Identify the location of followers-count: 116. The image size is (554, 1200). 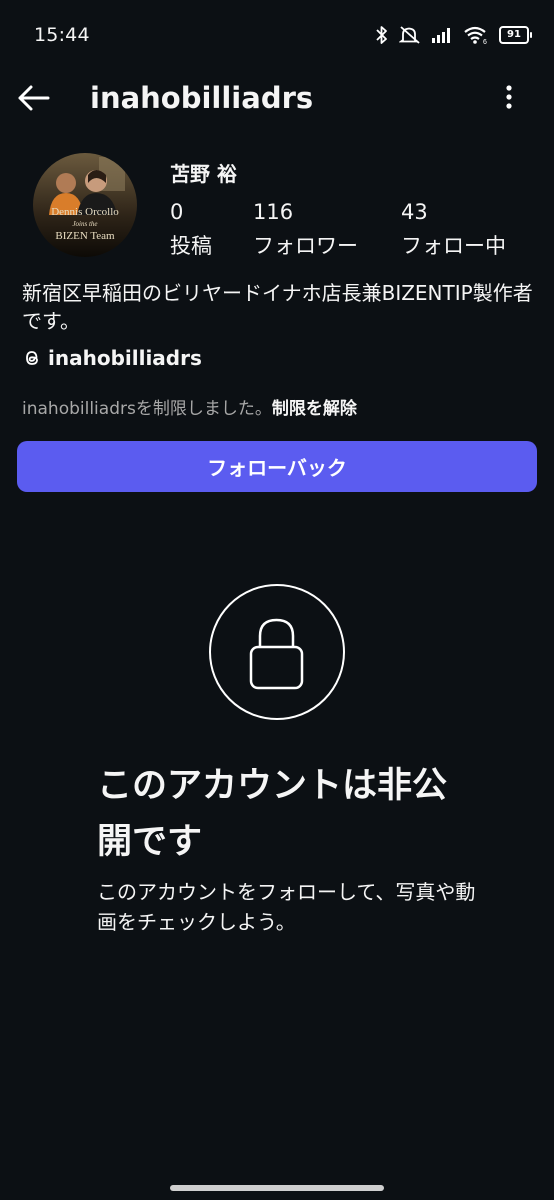
(273, 212).